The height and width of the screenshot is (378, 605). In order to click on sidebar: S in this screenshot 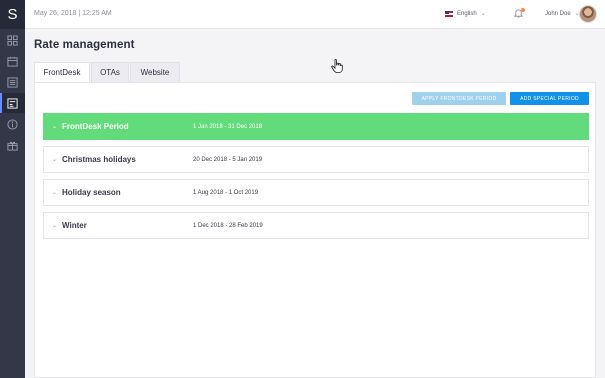, I will do `click(12, 189)`.